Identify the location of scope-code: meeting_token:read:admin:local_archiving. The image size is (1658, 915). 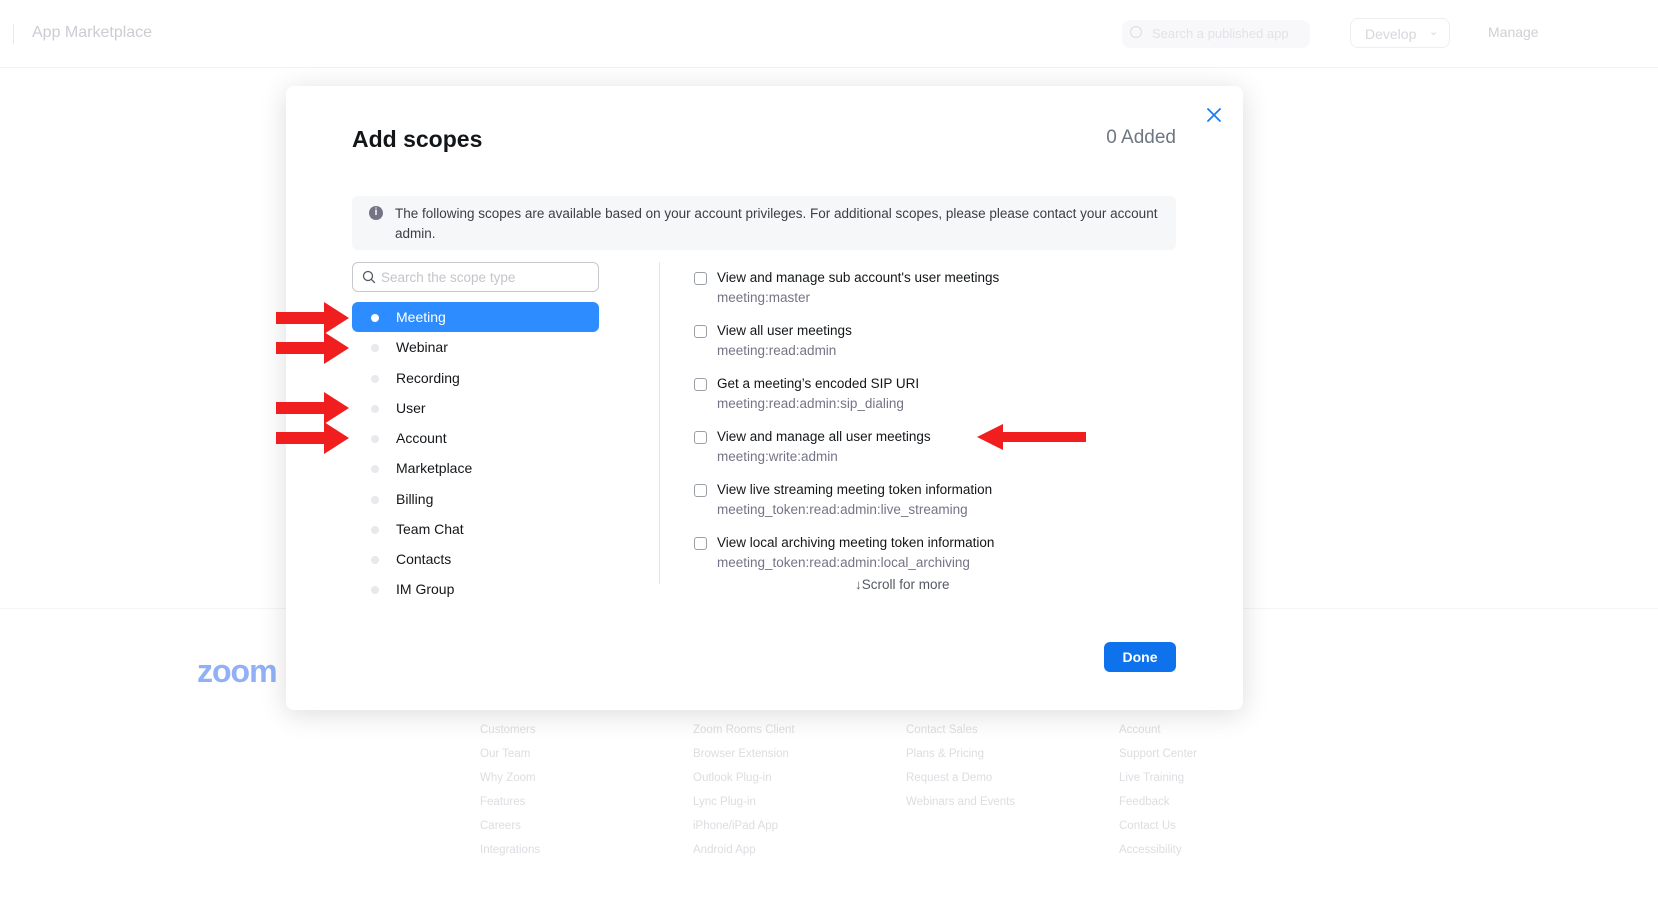
(843, 562).